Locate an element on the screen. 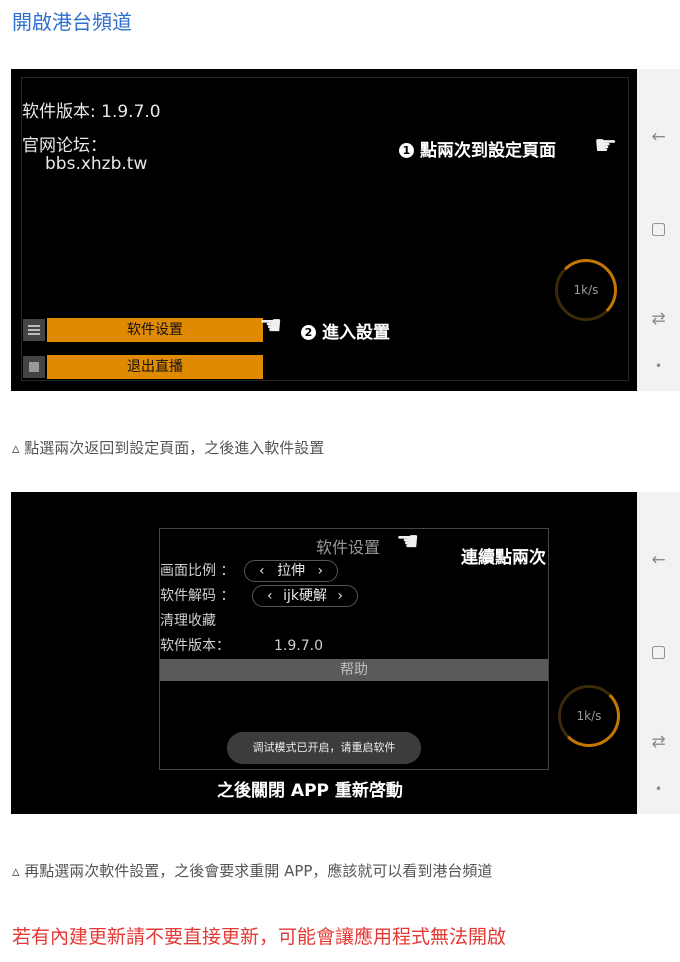  decode-label: 软件解码 ： is located at coordinates (197, 596).